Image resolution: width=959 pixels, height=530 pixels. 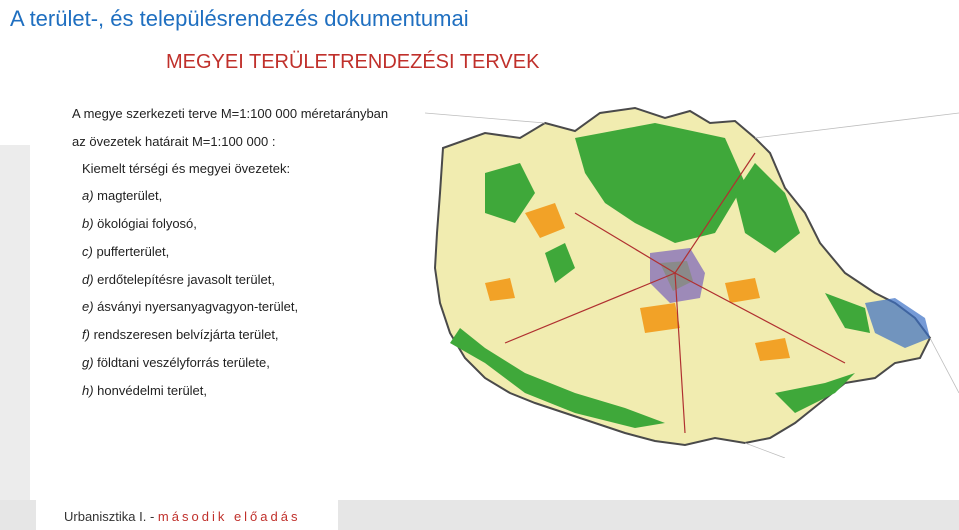 What do you see at coordinates (88, 223) in the screenshot?
I see `zone-item-marker: b)` at bounding box center [88, 223].